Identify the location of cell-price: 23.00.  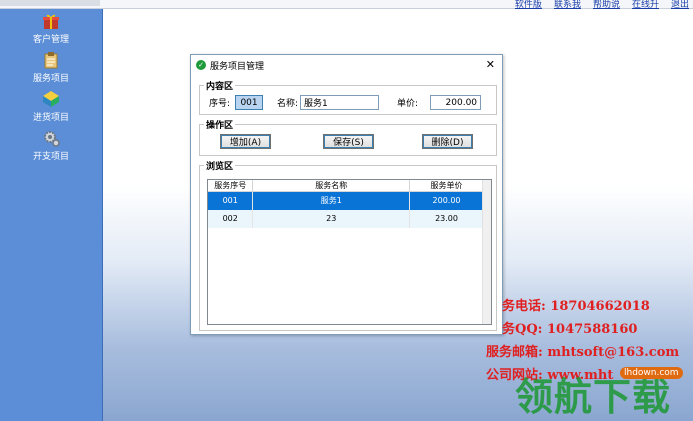
(446, 218).